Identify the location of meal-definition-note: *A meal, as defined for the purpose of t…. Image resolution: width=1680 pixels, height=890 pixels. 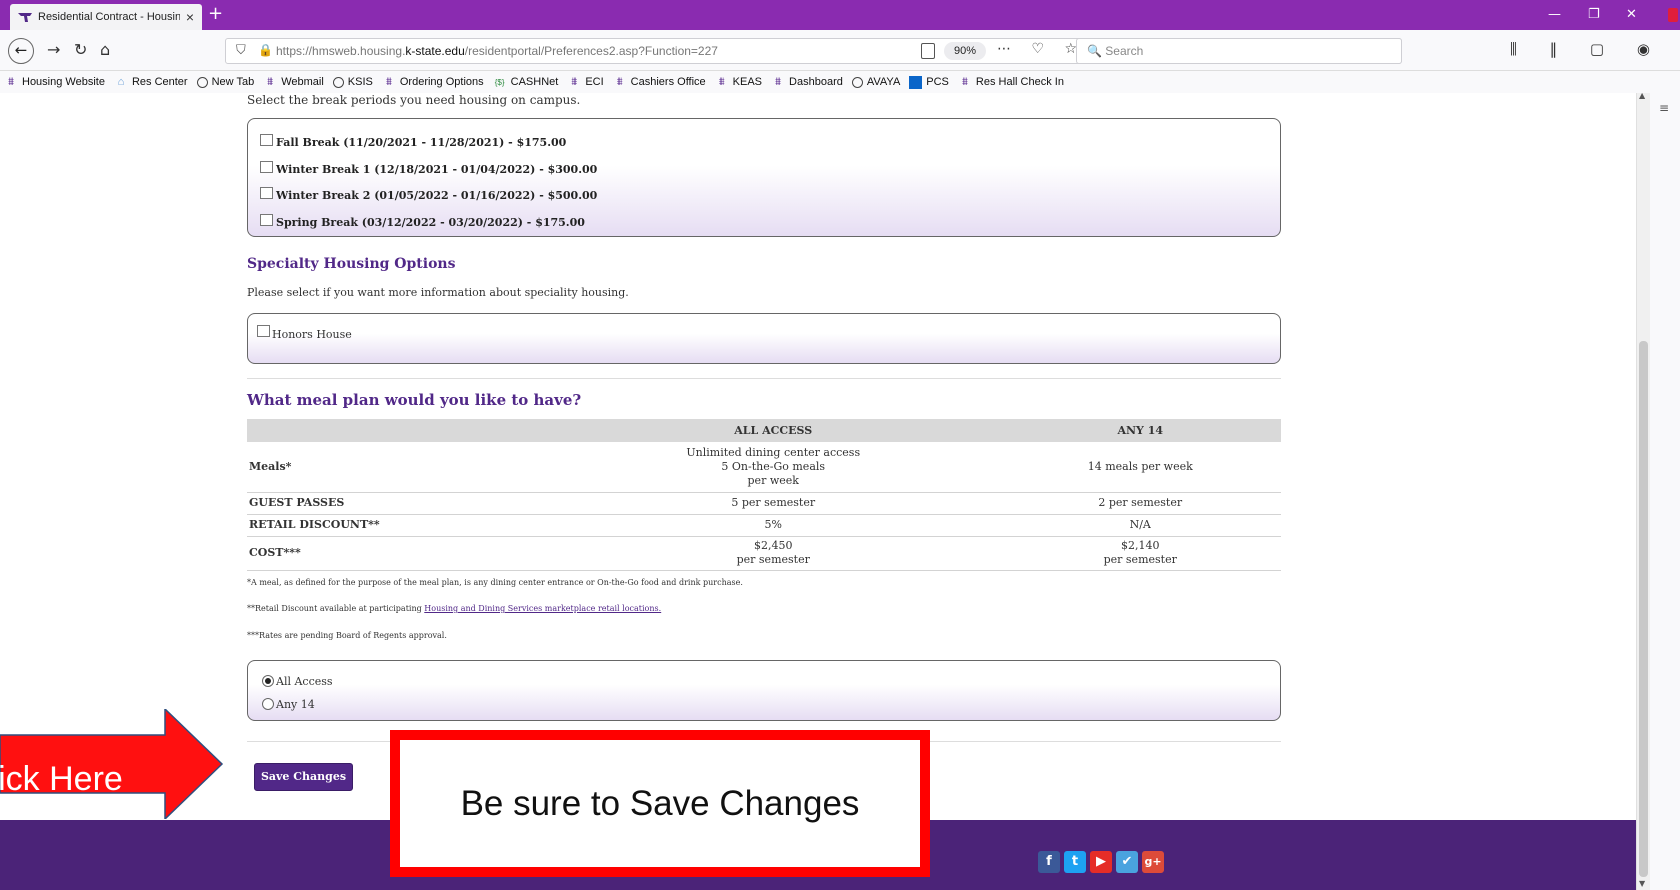
(495, 582).